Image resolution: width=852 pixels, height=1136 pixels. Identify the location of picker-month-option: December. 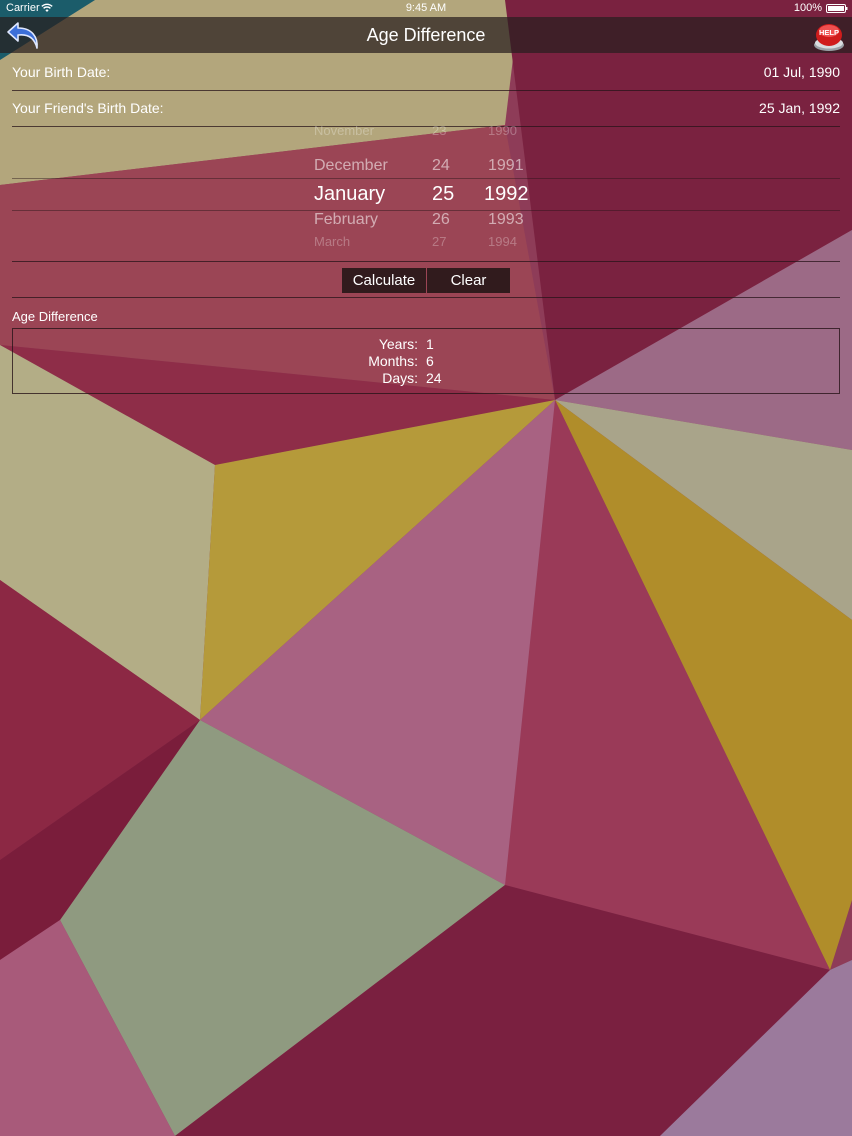
(351, 166).